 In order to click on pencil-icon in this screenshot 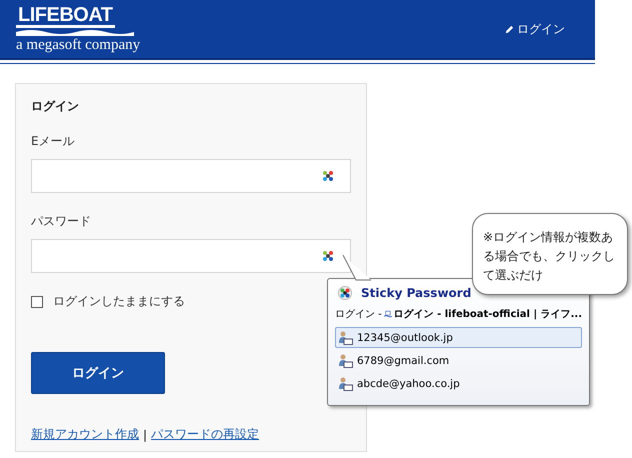, I will do `click(509, 29)`.